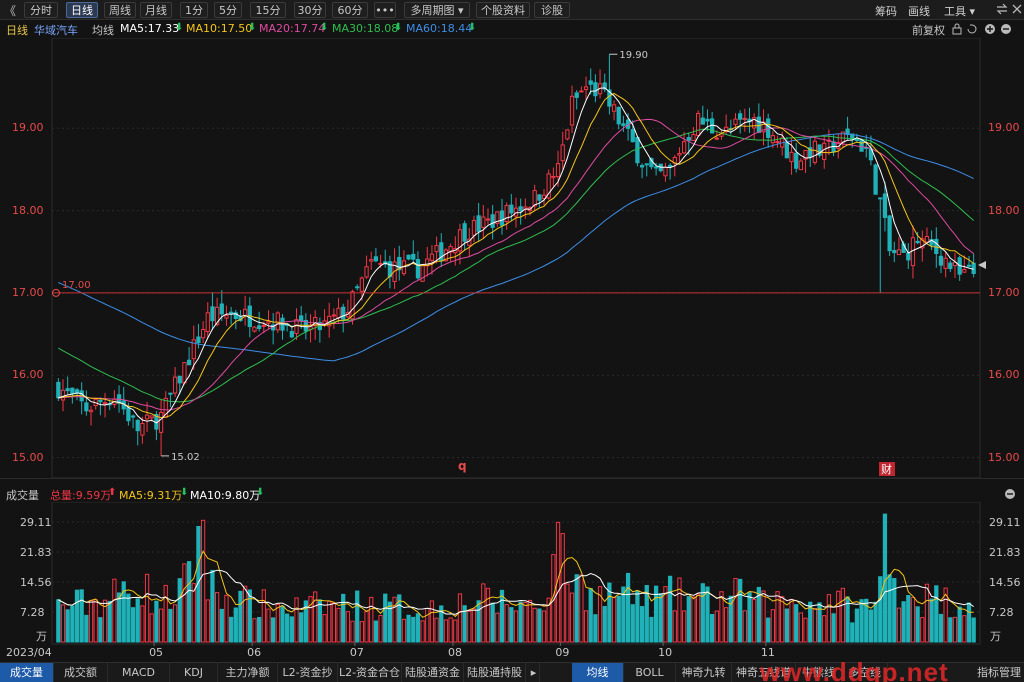  Describe the element at coordinates (959, 11) in the screenshot. I see `tools-menu: 工具 ▾` at that location.